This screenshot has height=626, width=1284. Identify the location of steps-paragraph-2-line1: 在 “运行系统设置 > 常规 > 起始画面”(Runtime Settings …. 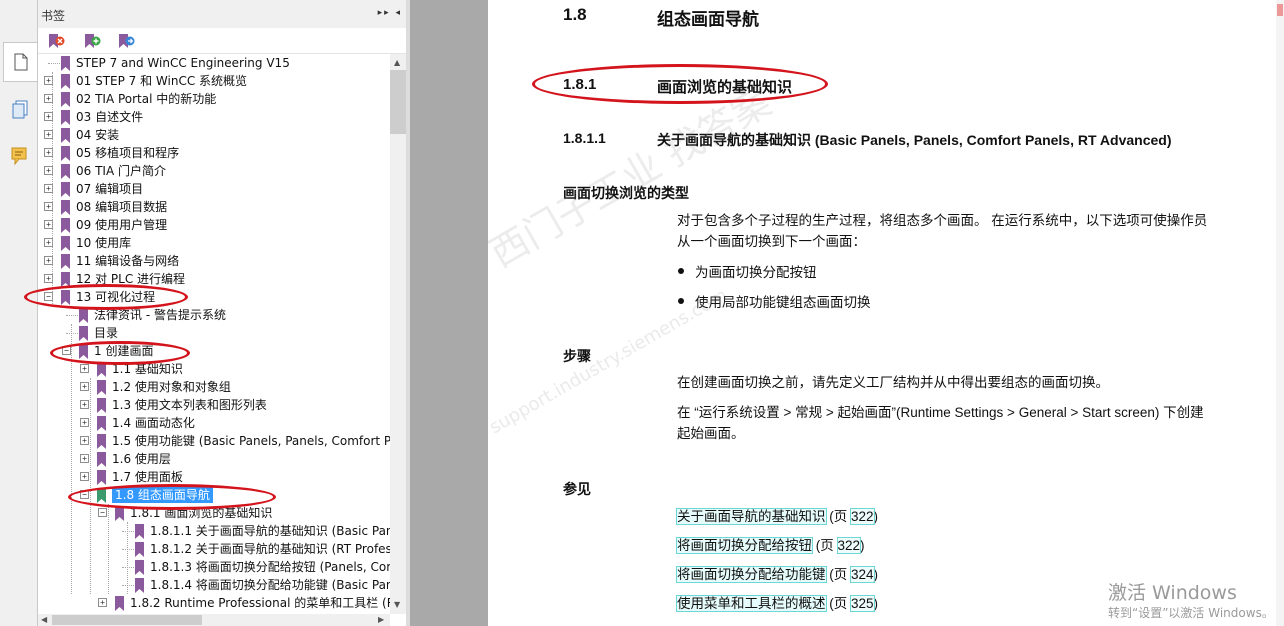
(940, 412).